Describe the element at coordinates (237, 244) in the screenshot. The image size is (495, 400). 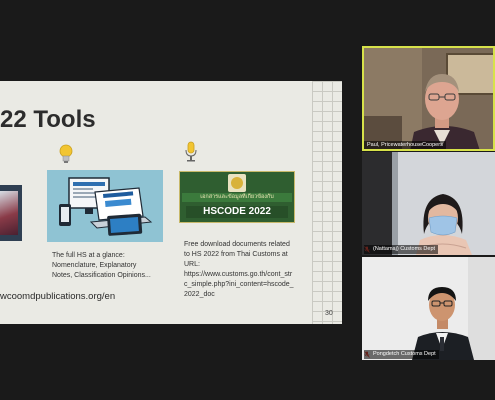
I see `col3-line: Free download documents related` at that location.